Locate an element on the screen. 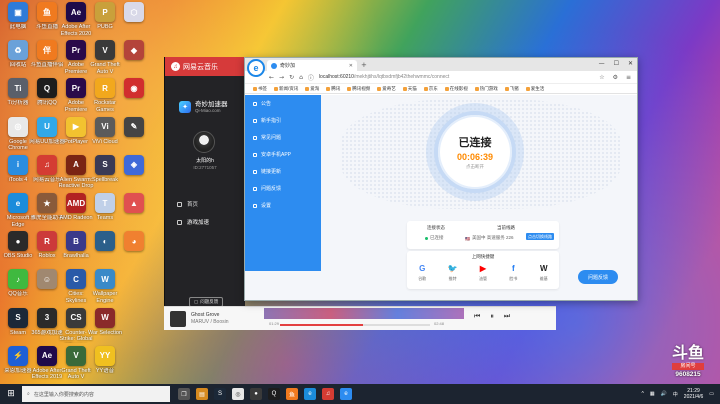  chevron-up-icon: ^ is located at coordinates (642, 394).